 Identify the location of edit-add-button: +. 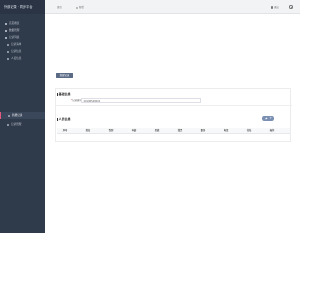
(268, 118).